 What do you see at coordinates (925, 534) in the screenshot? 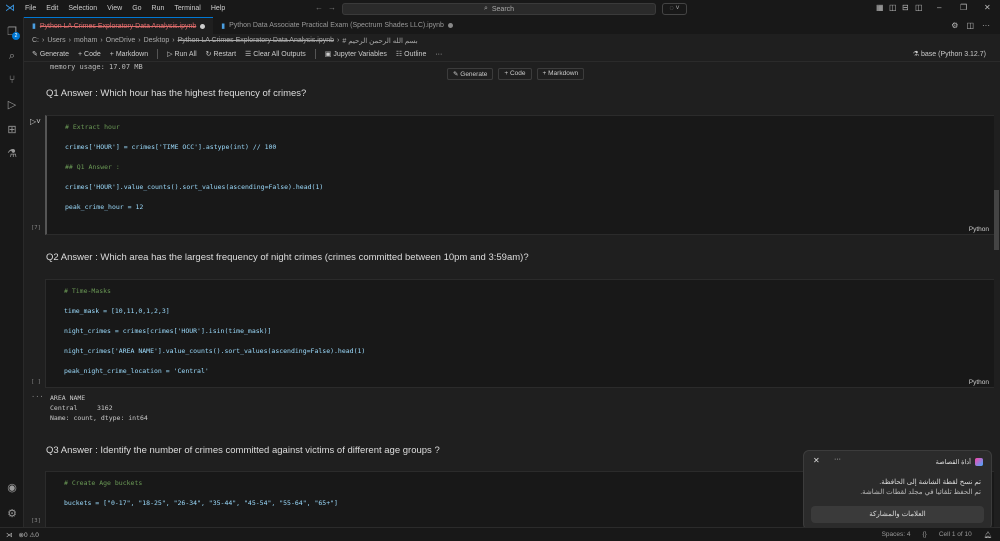
I see `braces-icon: {}` at bounding box center [925, 534].